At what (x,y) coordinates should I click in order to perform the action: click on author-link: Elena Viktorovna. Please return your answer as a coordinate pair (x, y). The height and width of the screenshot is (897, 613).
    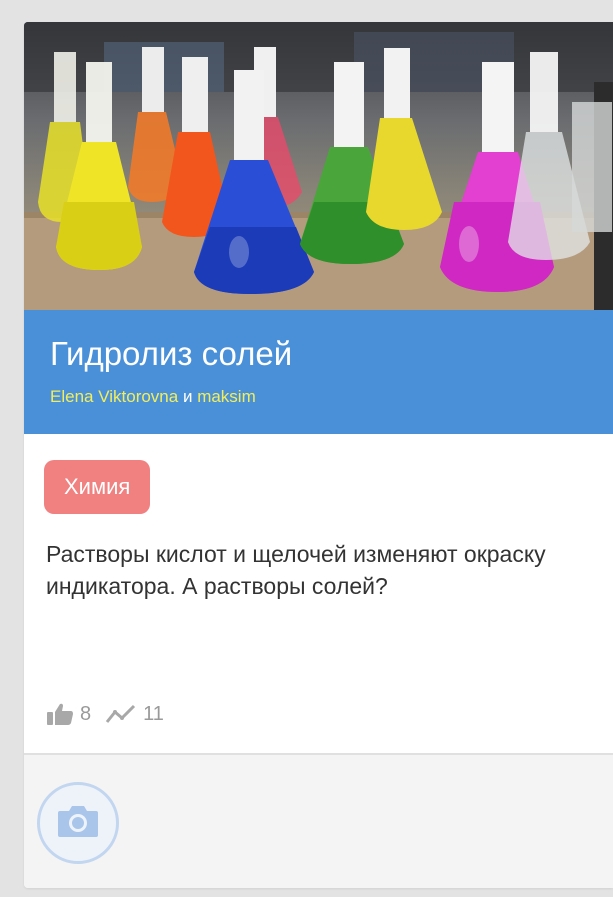
    Looking at the image, I should click on (114, 396).